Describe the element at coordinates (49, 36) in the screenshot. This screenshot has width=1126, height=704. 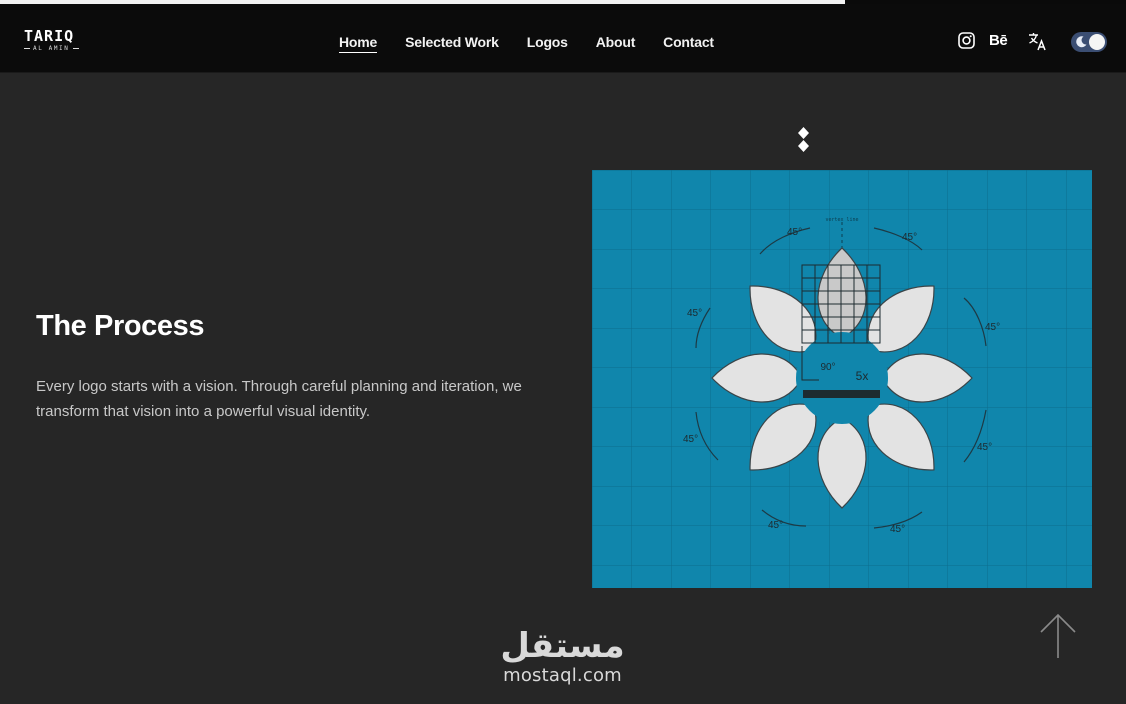
I see `brand-name: TARIQ` at that location.